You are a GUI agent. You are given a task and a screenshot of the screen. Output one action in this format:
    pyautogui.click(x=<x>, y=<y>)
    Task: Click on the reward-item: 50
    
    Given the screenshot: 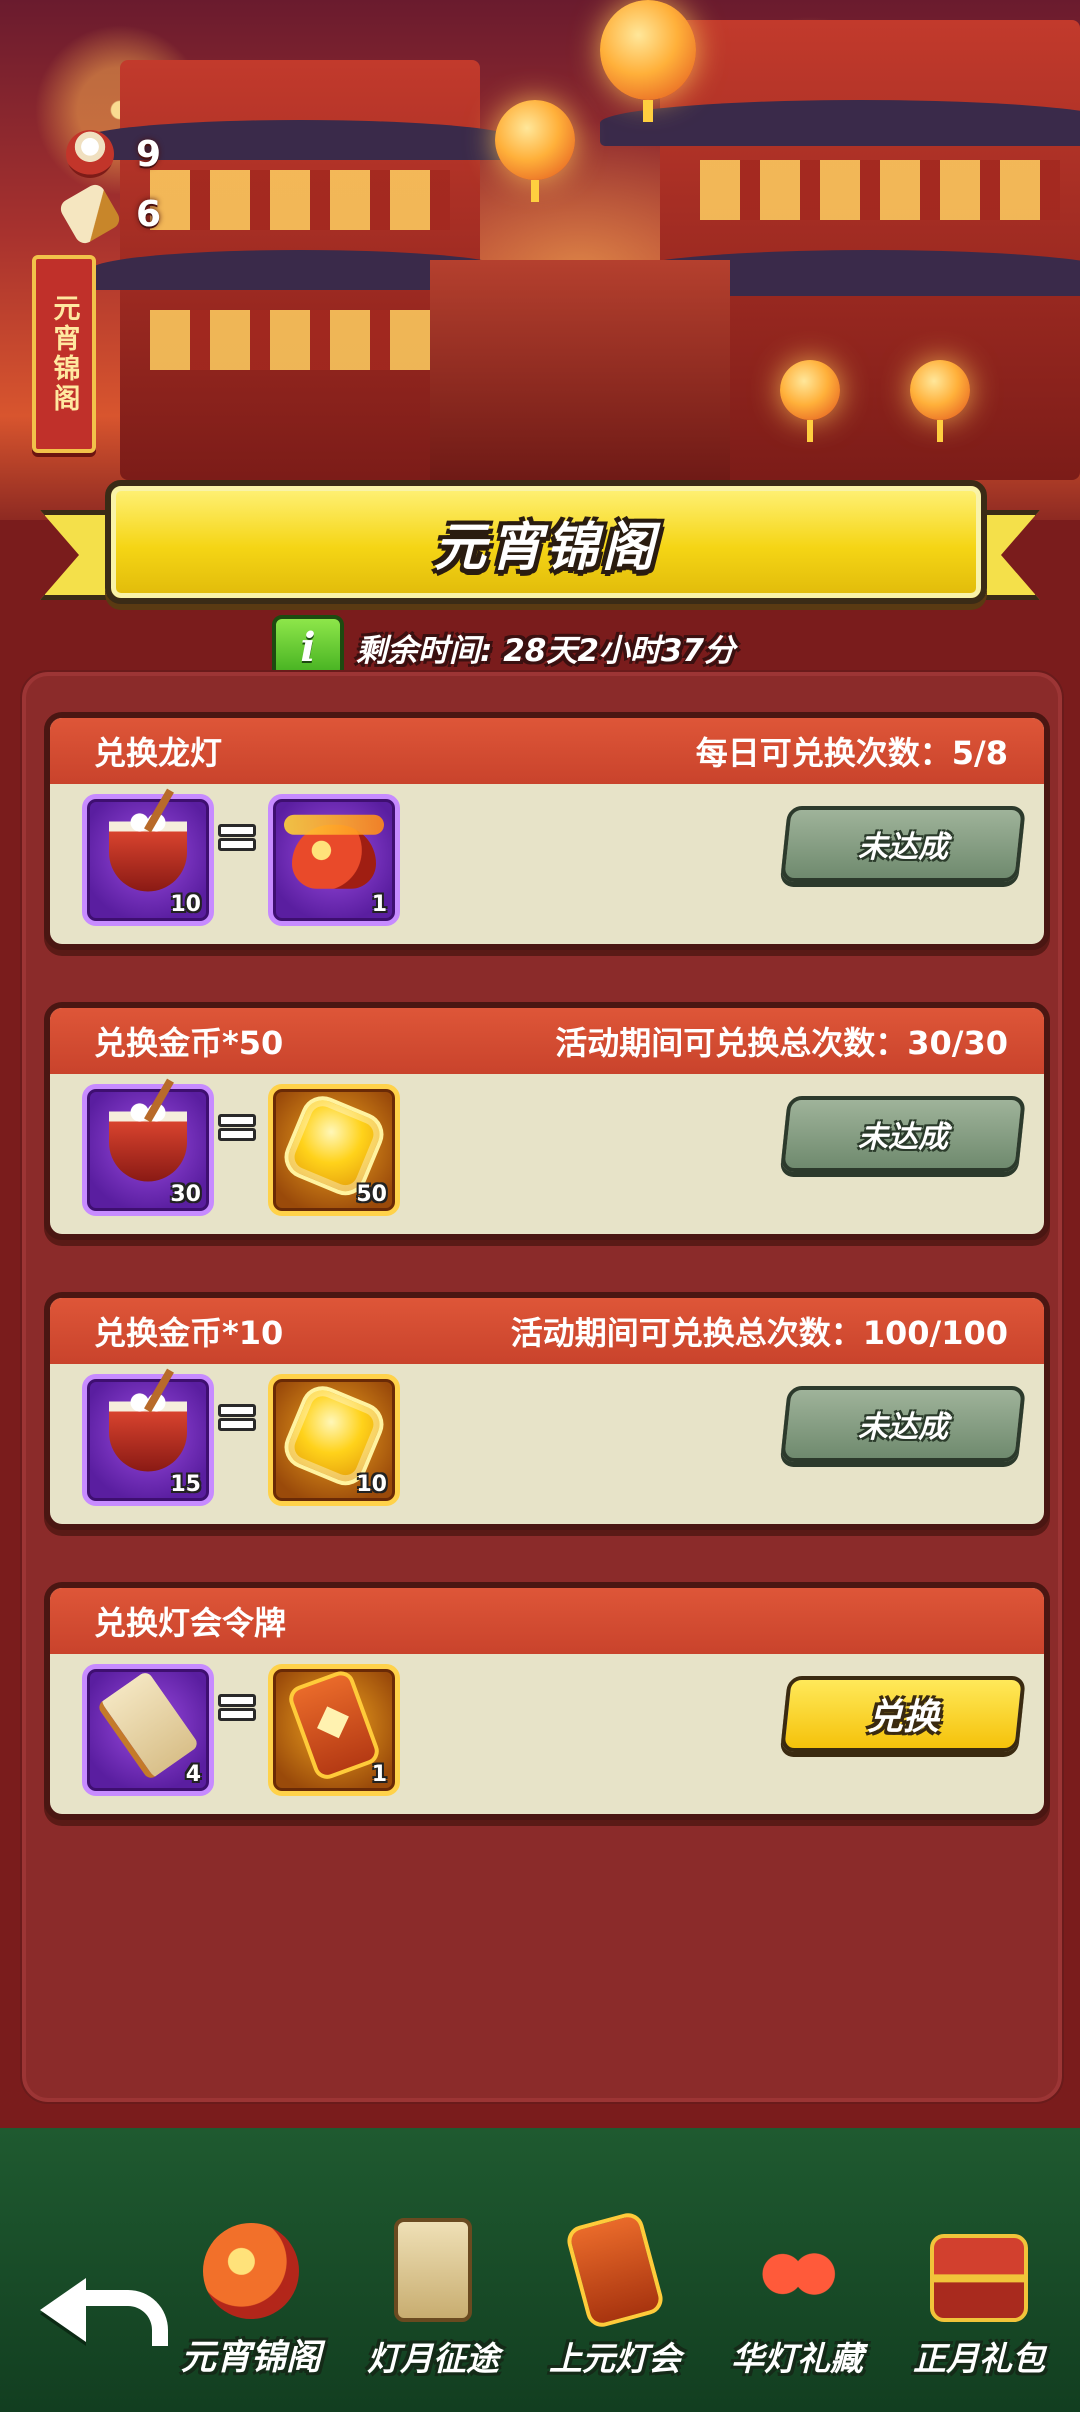 What is the action you would take?
    pyautogui.click(x=334, y=1150)
    